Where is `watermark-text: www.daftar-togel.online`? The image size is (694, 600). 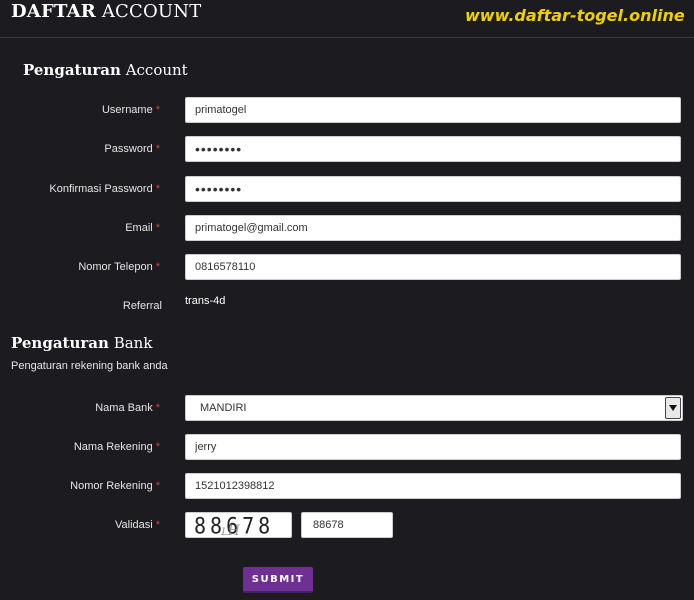 watermark-text: www.daftar-togel.online is located at coordinates (575, 15).